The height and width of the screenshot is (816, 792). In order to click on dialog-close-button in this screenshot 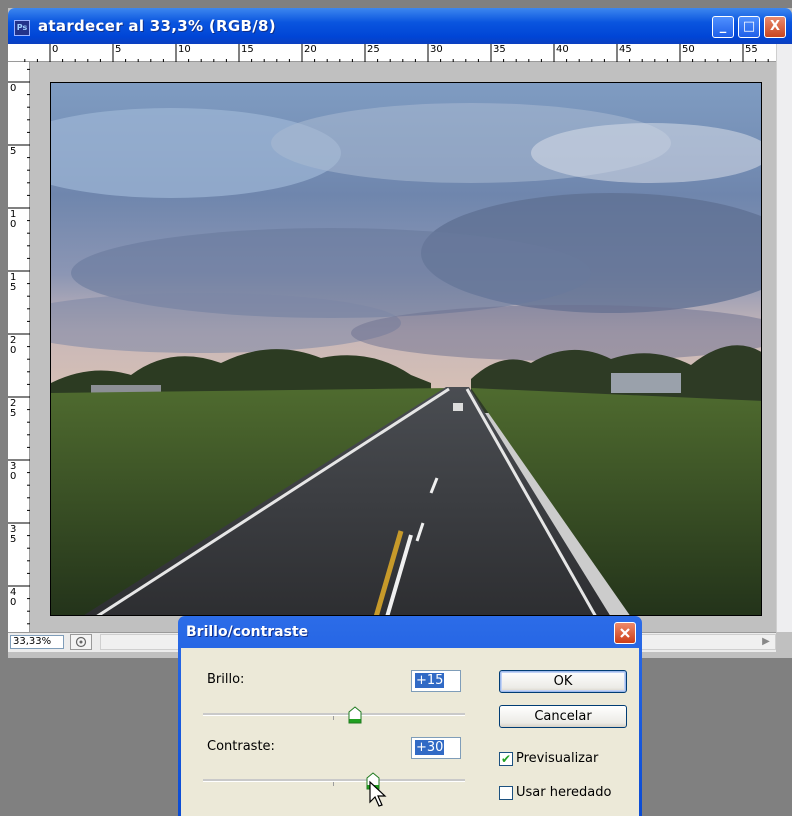, I will do `click(625, 633)`.